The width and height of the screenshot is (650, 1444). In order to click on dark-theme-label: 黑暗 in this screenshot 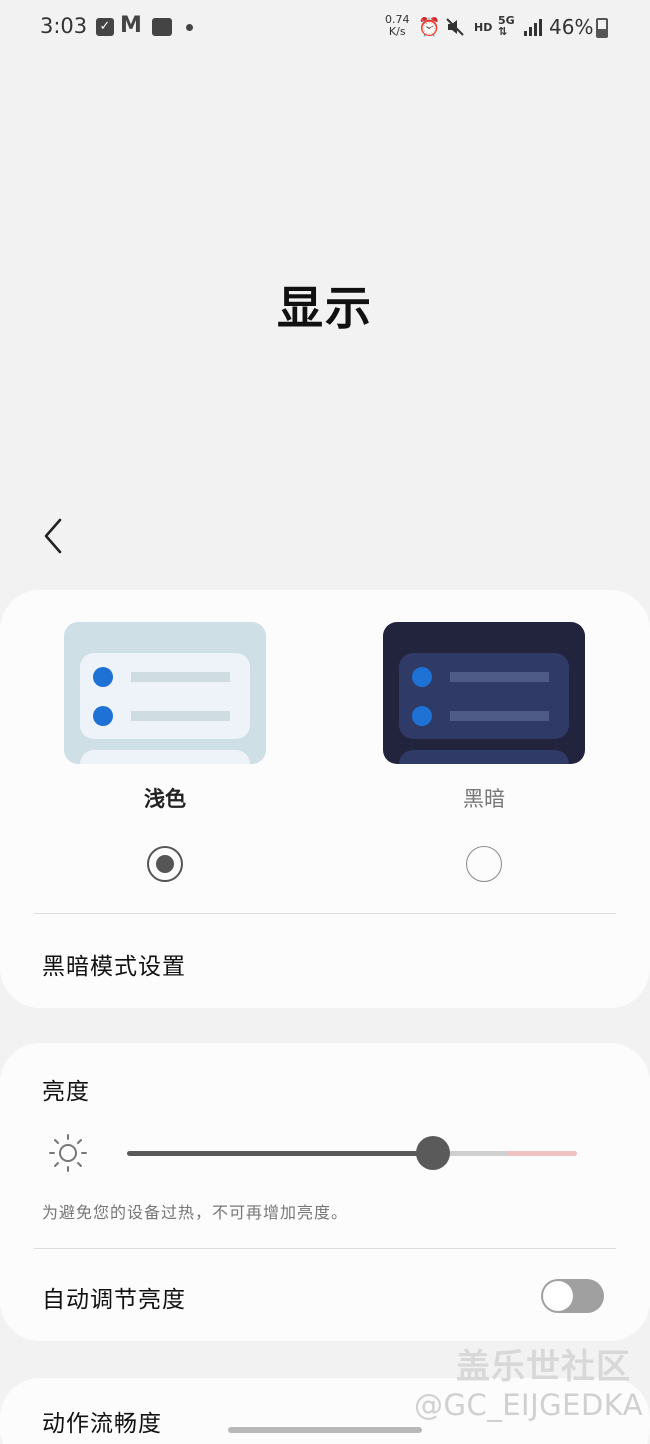, I will do `click(484, 798)`.